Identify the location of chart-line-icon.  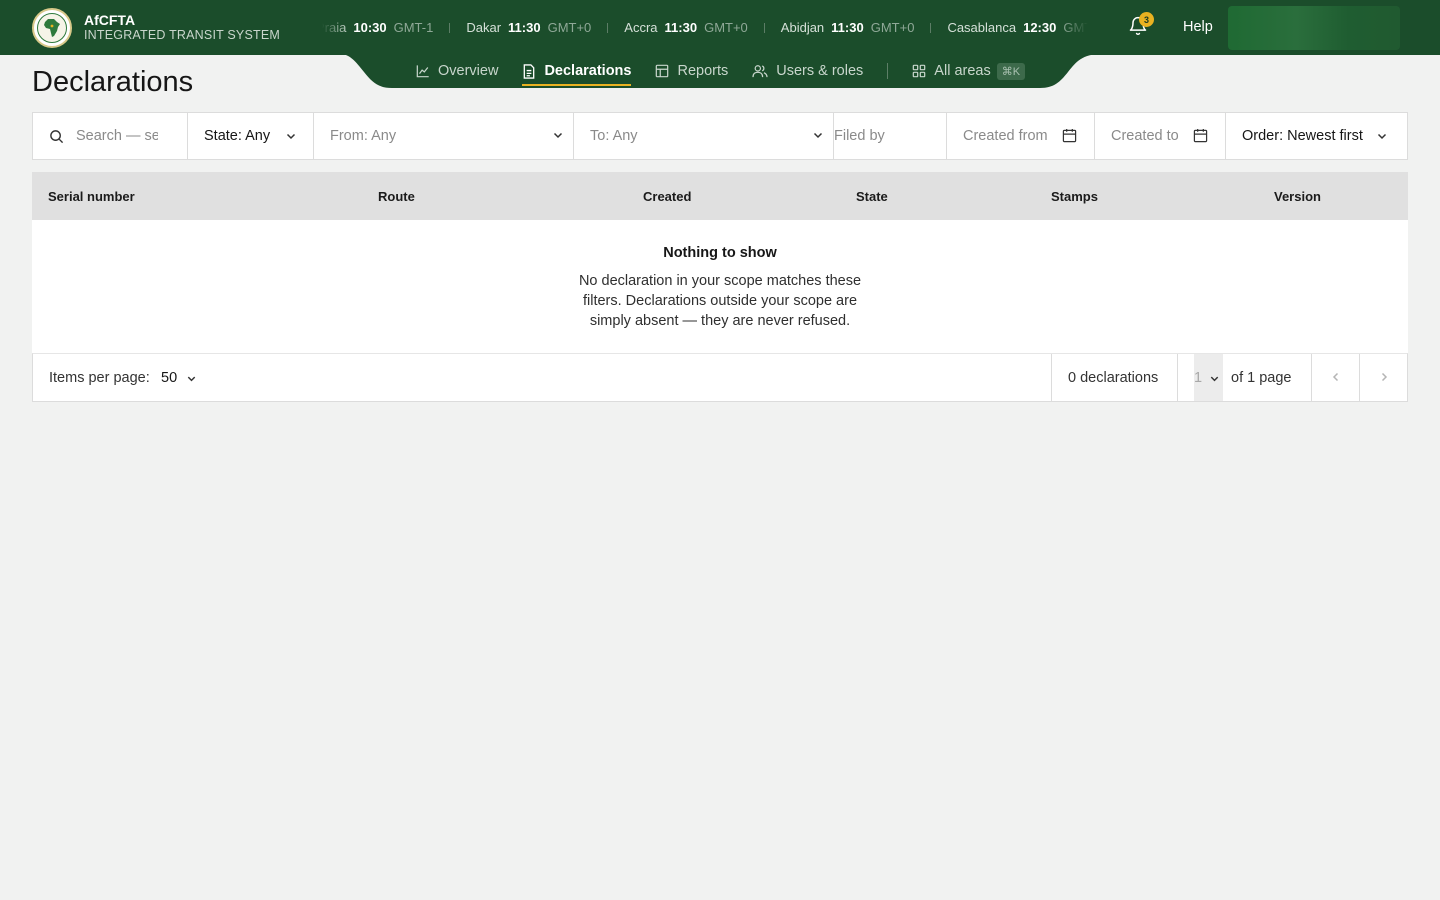
(422, 71).